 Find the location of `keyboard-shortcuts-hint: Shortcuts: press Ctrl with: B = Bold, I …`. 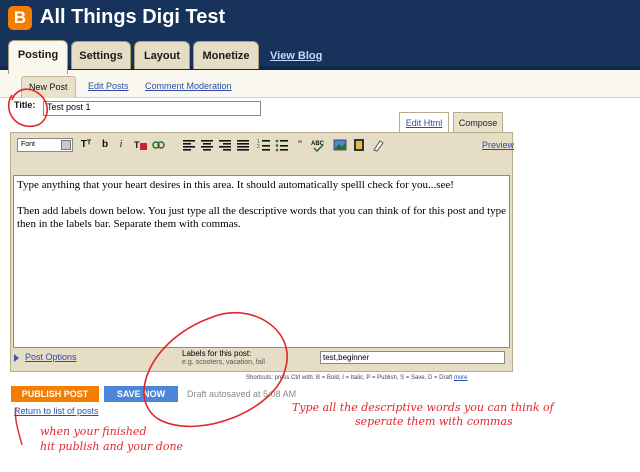

keyboard-shortcuts-hint: Shortcuts: press Ctrl with: B = Bold, I … is located at coordinates (357, 378).